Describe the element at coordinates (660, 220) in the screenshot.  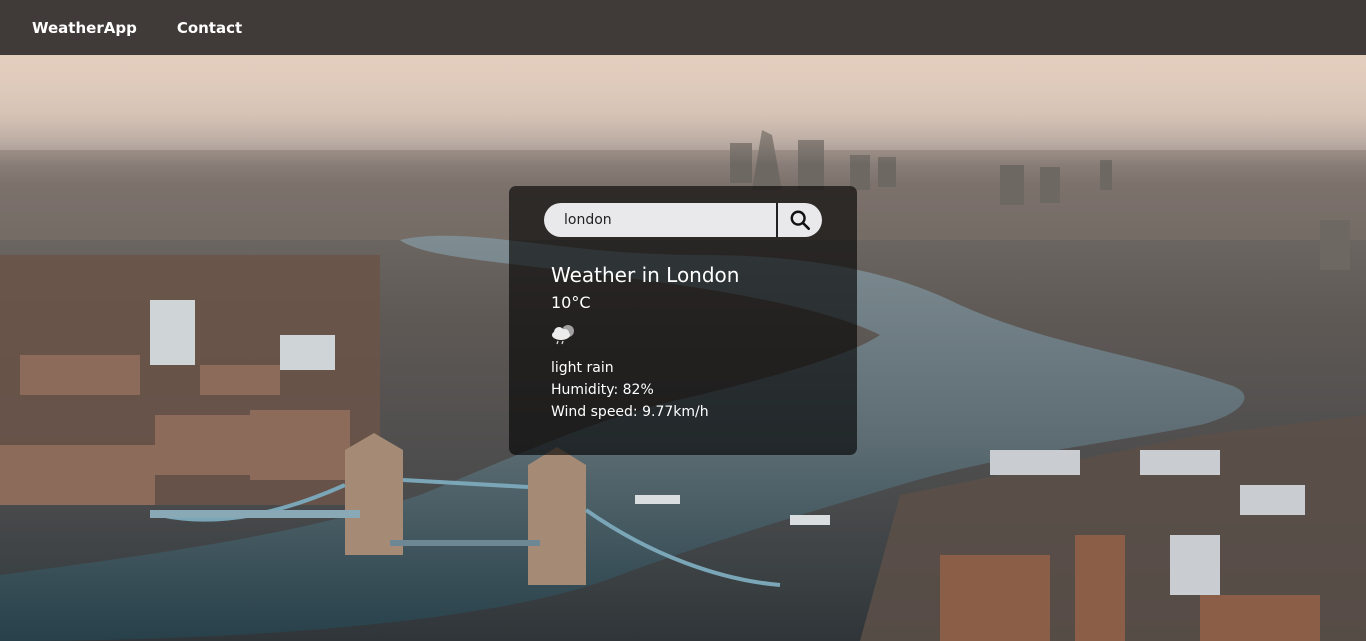
I see `search-input` at that location.